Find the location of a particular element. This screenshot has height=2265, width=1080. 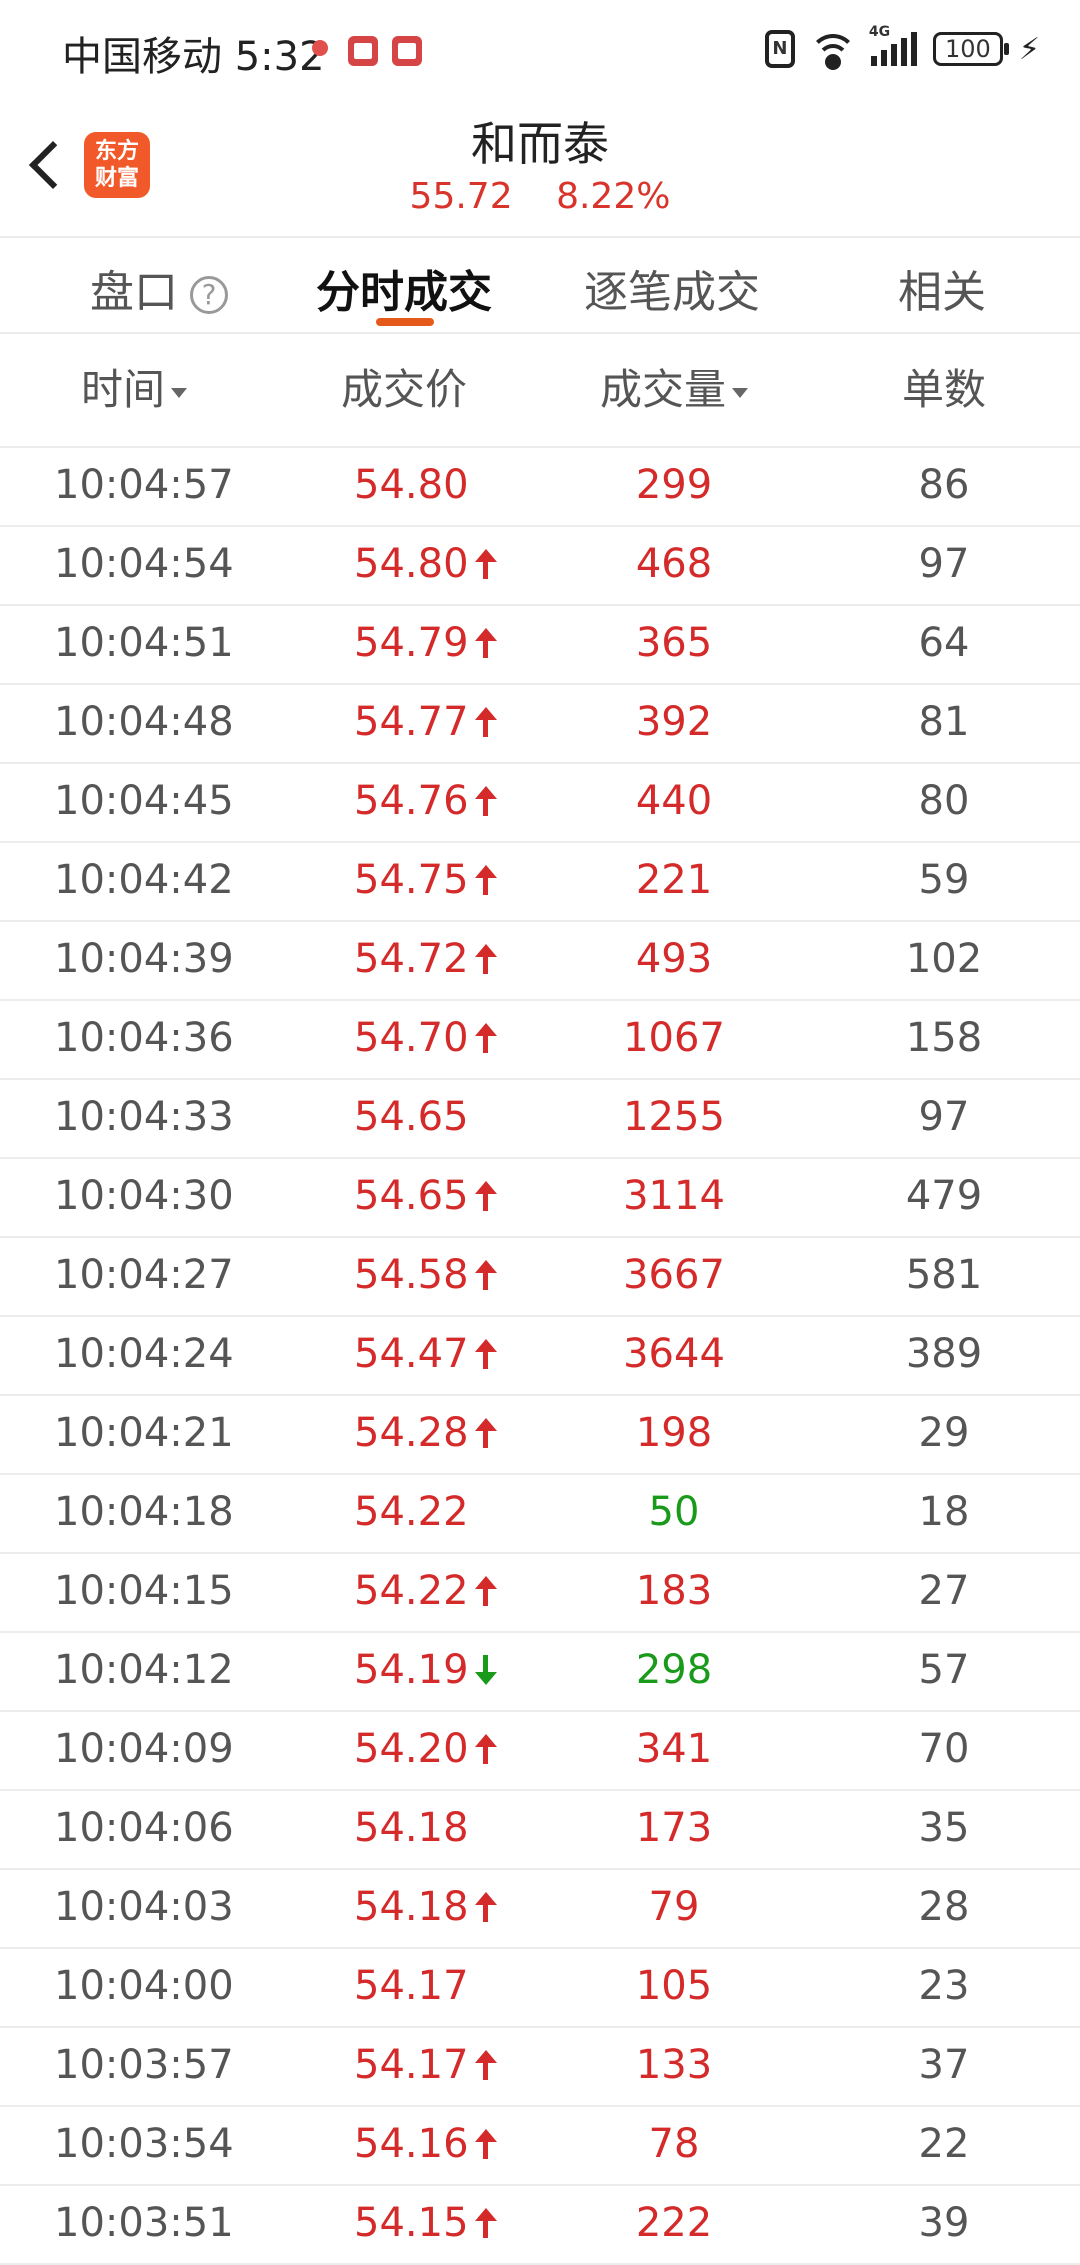

trade-time: 10:04:27 is located at coordinates (144, 1275).